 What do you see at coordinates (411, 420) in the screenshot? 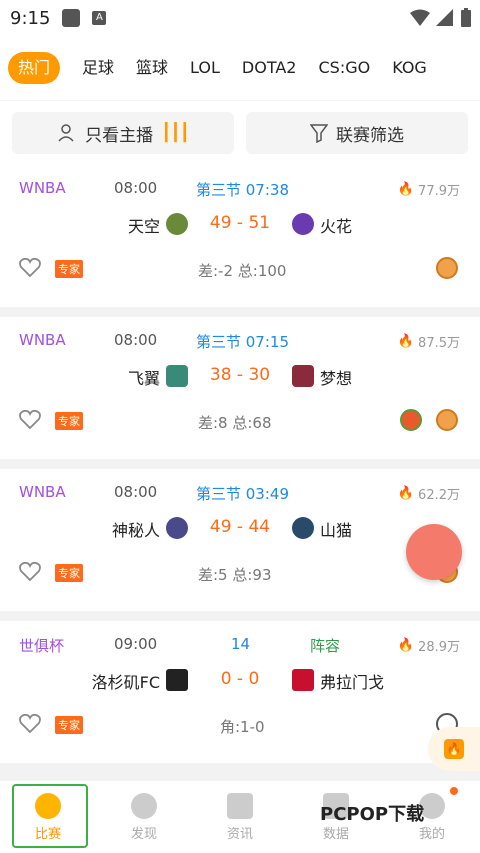
I see `streamer-avatar-icon` at bounding box center [411, 420].